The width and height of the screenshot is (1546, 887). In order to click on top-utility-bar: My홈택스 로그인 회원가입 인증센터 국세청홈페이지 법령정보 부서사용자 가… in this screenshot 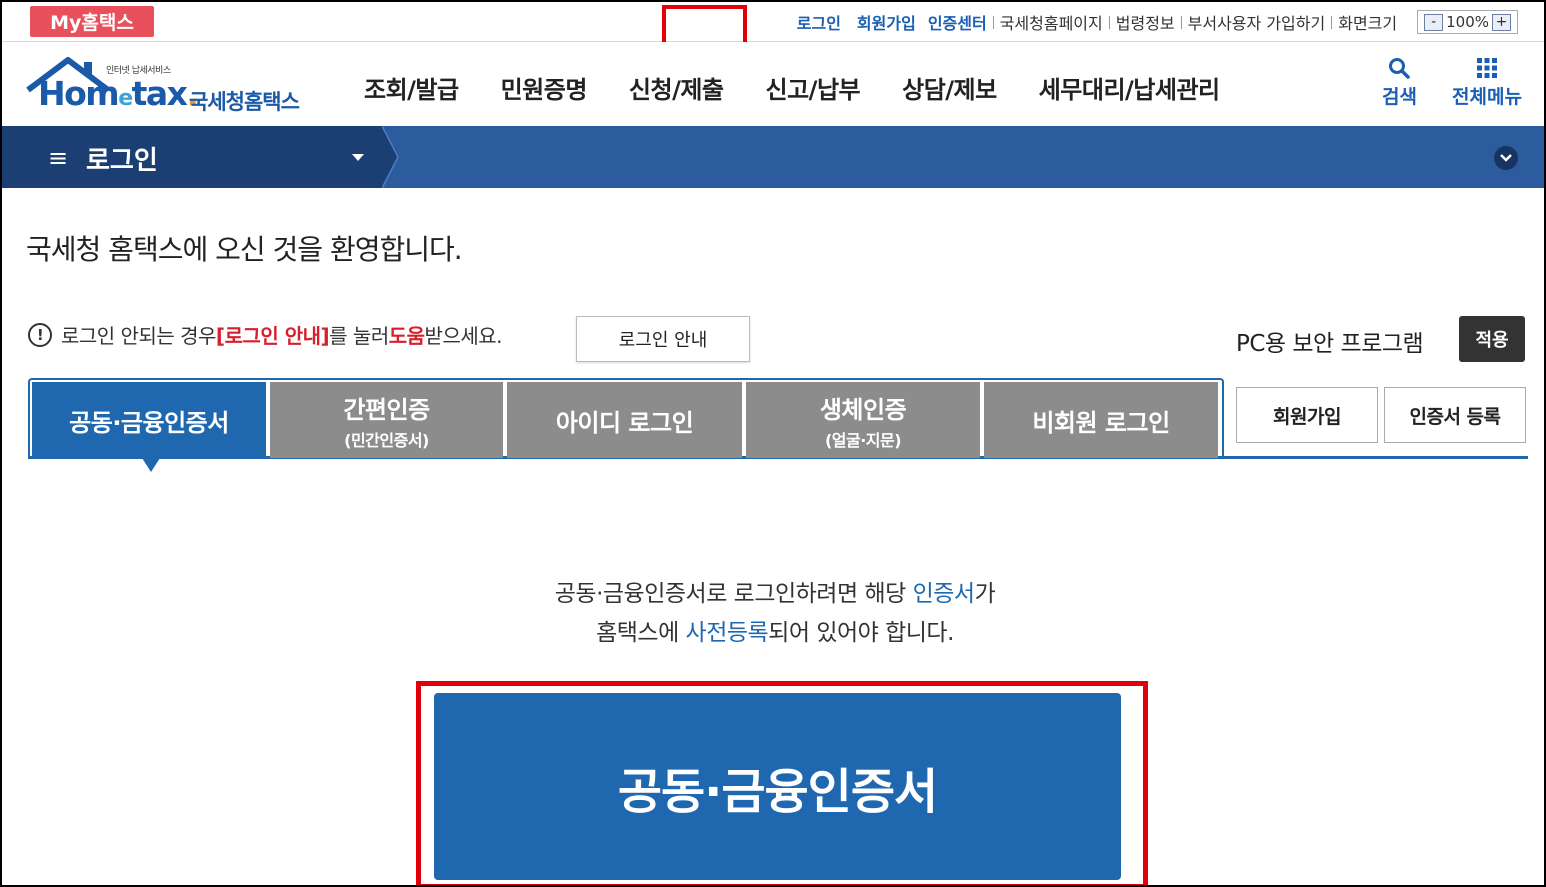, I will do `click(773, 22)`.